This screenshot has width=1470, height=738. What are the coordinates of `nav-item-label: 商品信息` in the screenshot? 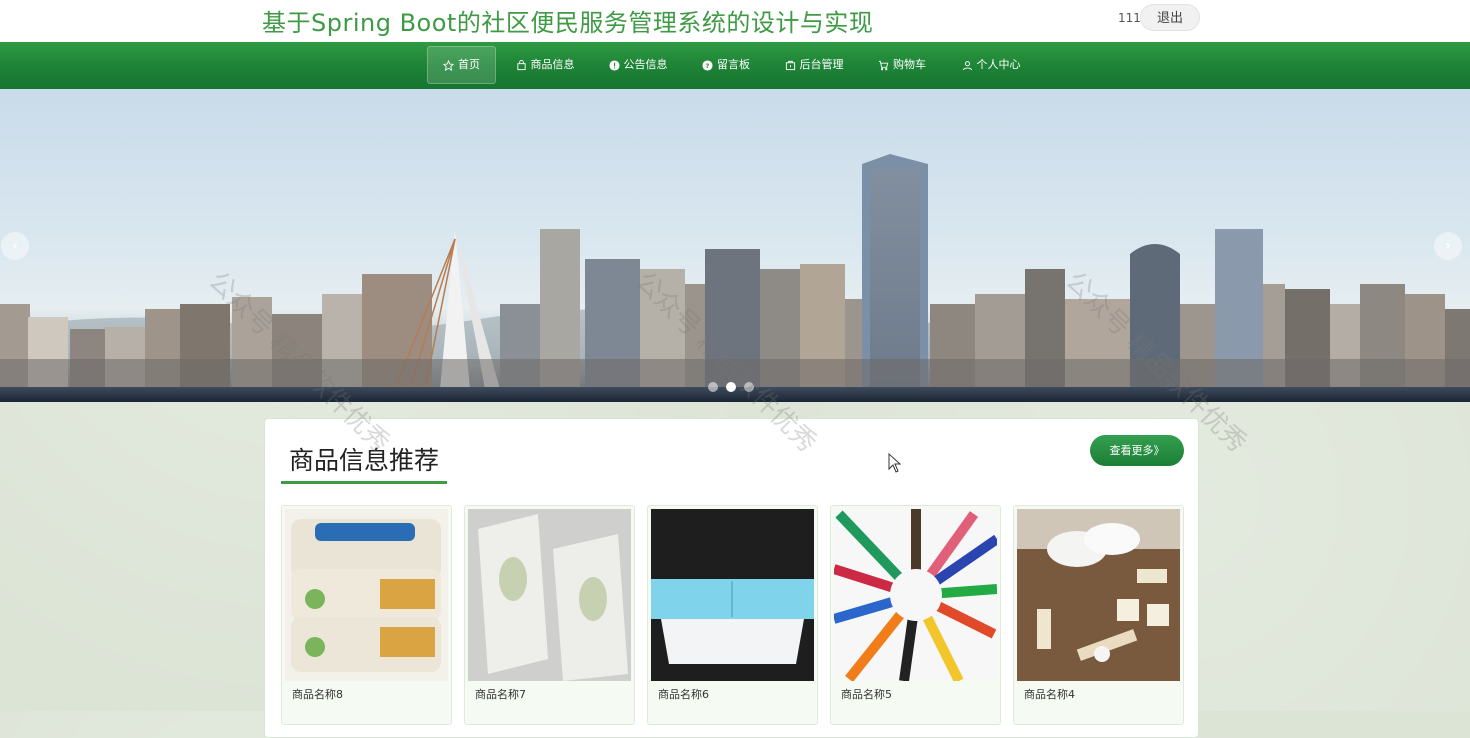 It's located at (552, 64).